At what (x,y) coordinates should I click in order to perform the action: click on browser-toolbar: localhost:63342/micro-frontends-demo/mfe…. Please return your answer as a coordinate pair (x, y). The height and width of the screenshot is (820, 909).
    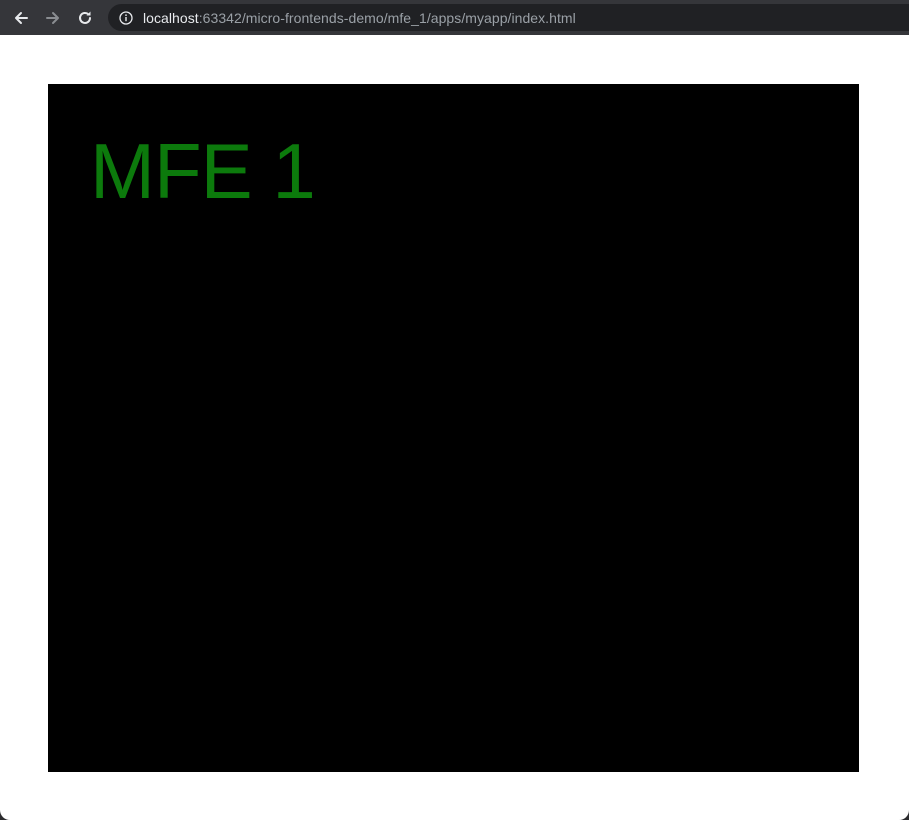
    Looking at the image, I should click on (454, 17).